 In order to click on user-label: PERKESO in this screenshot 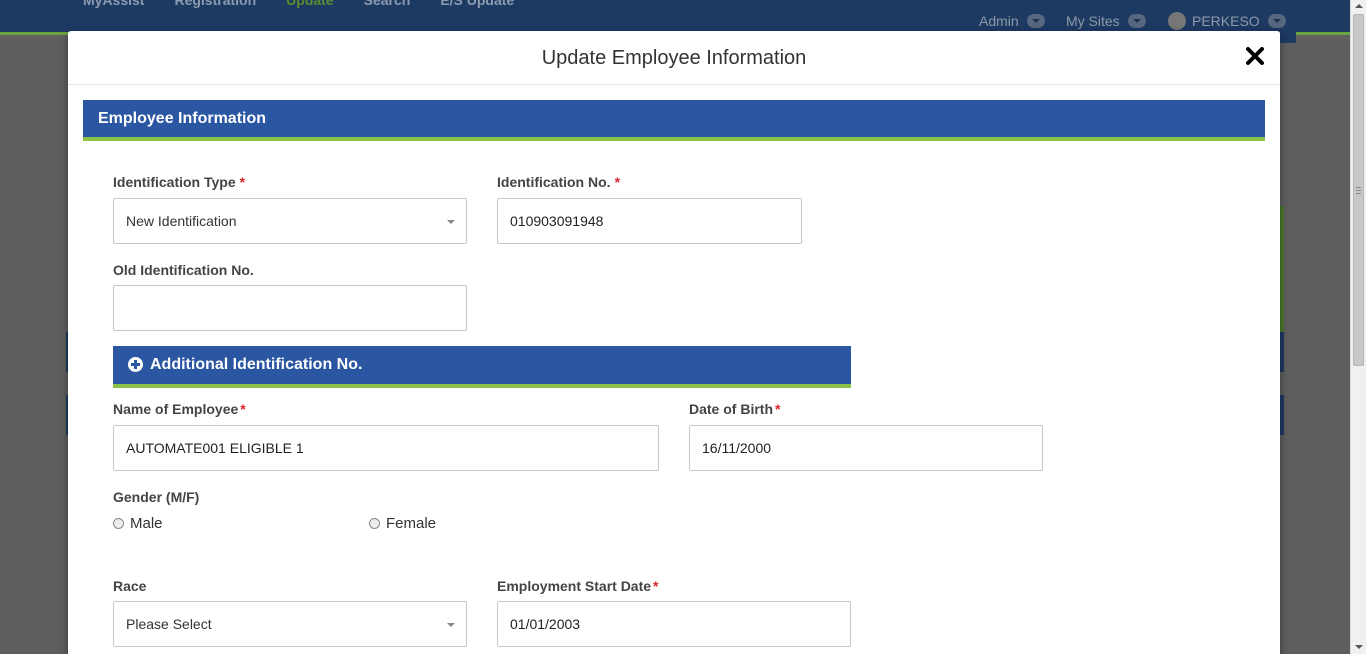, I will do `click(1226, 21)`.